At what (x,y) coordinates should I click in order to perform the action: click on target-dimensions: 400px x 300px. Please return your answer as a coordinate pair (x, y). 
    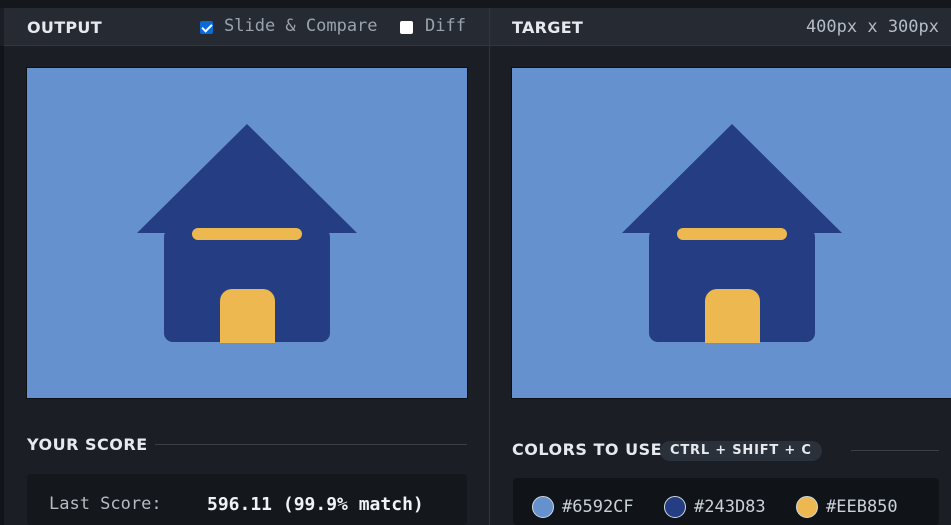
    Looking at the image, I should click on (872, 27).